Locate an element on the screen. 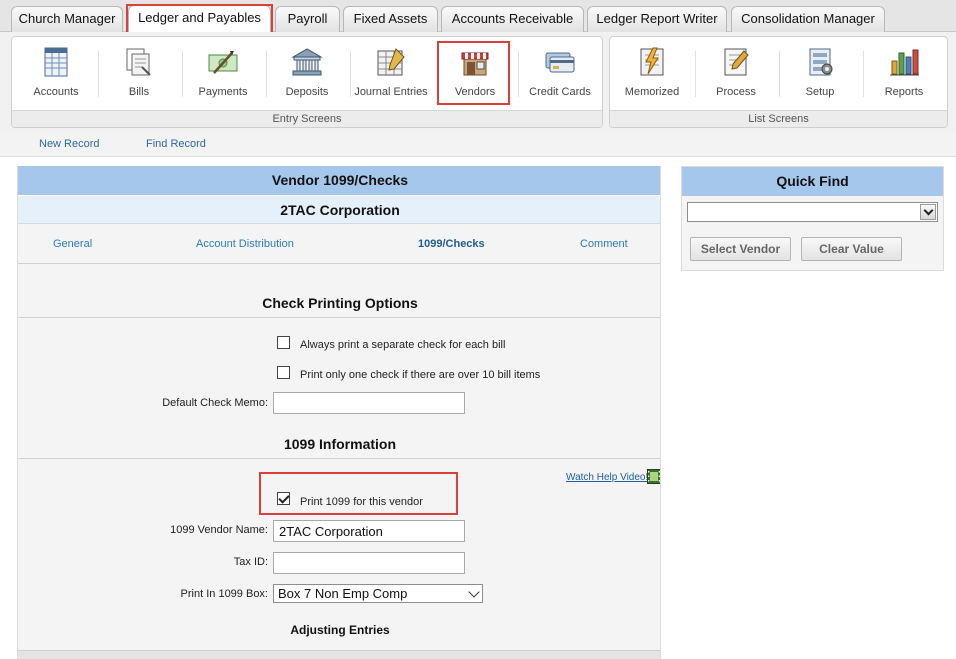 This screenshot has width=956, height=659. separate-check-checkbox is located at coordinates (283, 342).